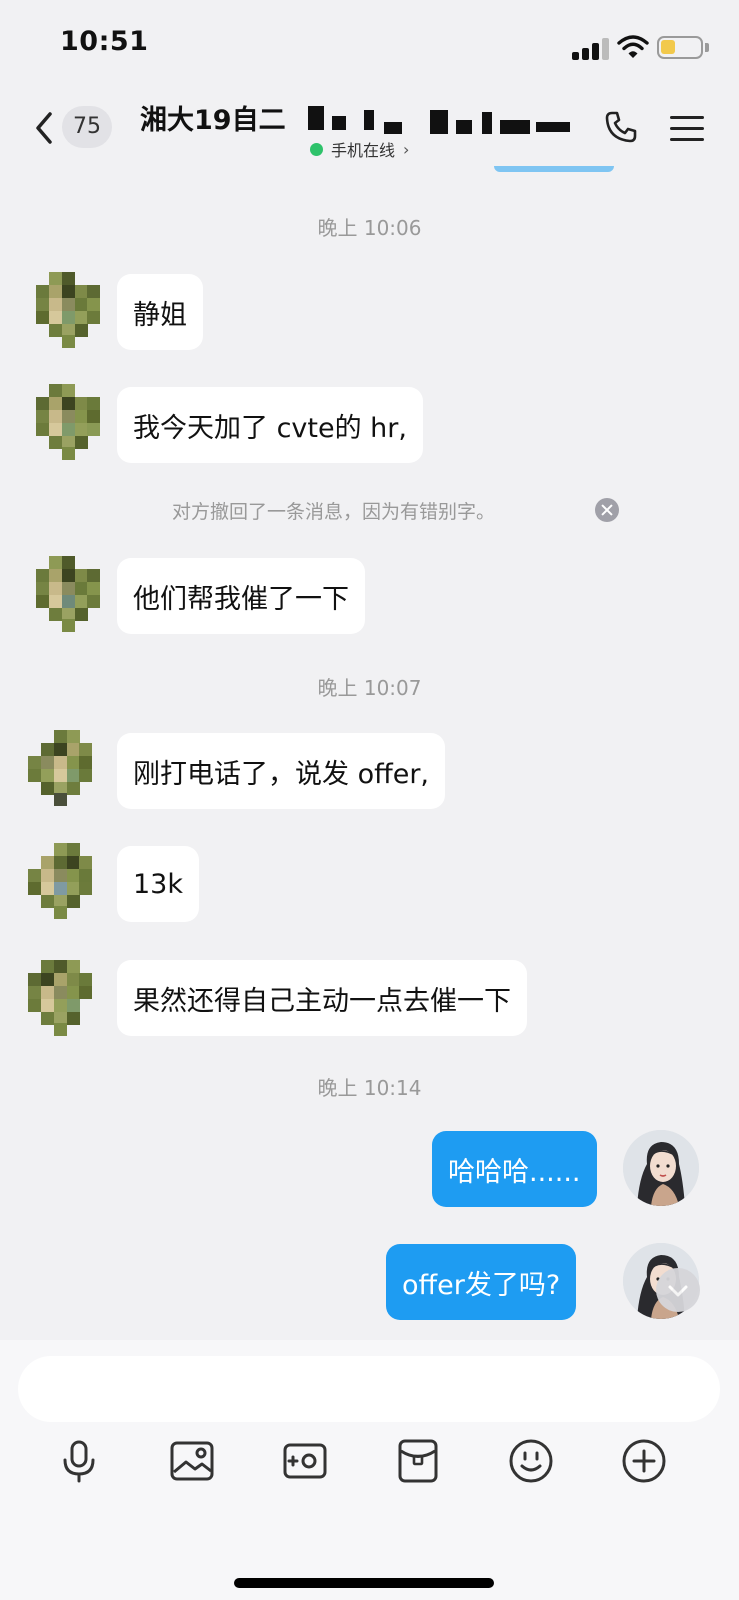  I want to click on menu-icon, so click(687, 129).